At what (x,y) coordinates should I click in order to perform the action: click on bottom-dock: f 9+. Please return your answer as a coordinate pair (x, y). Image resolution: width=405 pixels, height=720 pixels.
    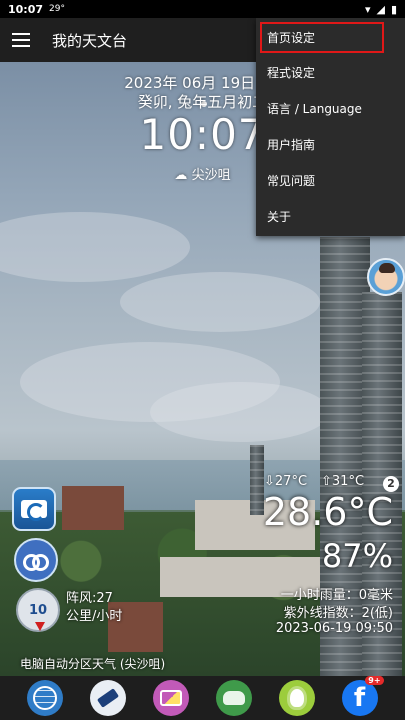
    Looking at the image, I should click on (202, 698).